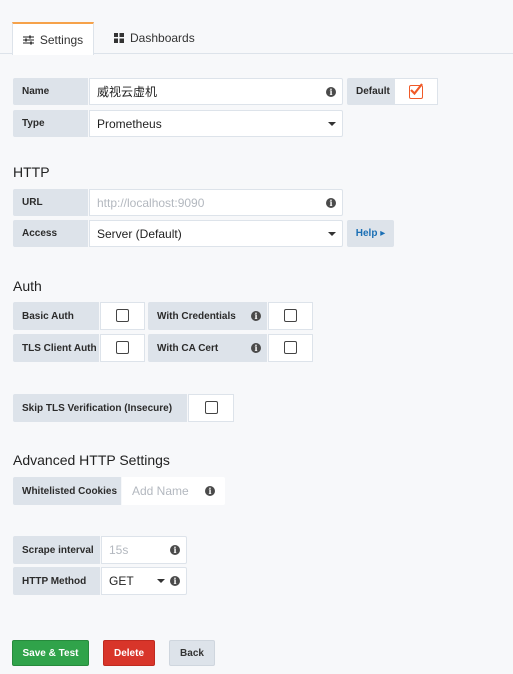 The width and height of the screenshot is (513, 674). What do you see at coordinates (50, 653) in the screenshot?
I see `save-test-button: Save & Test` at bounding box center [50, 653].